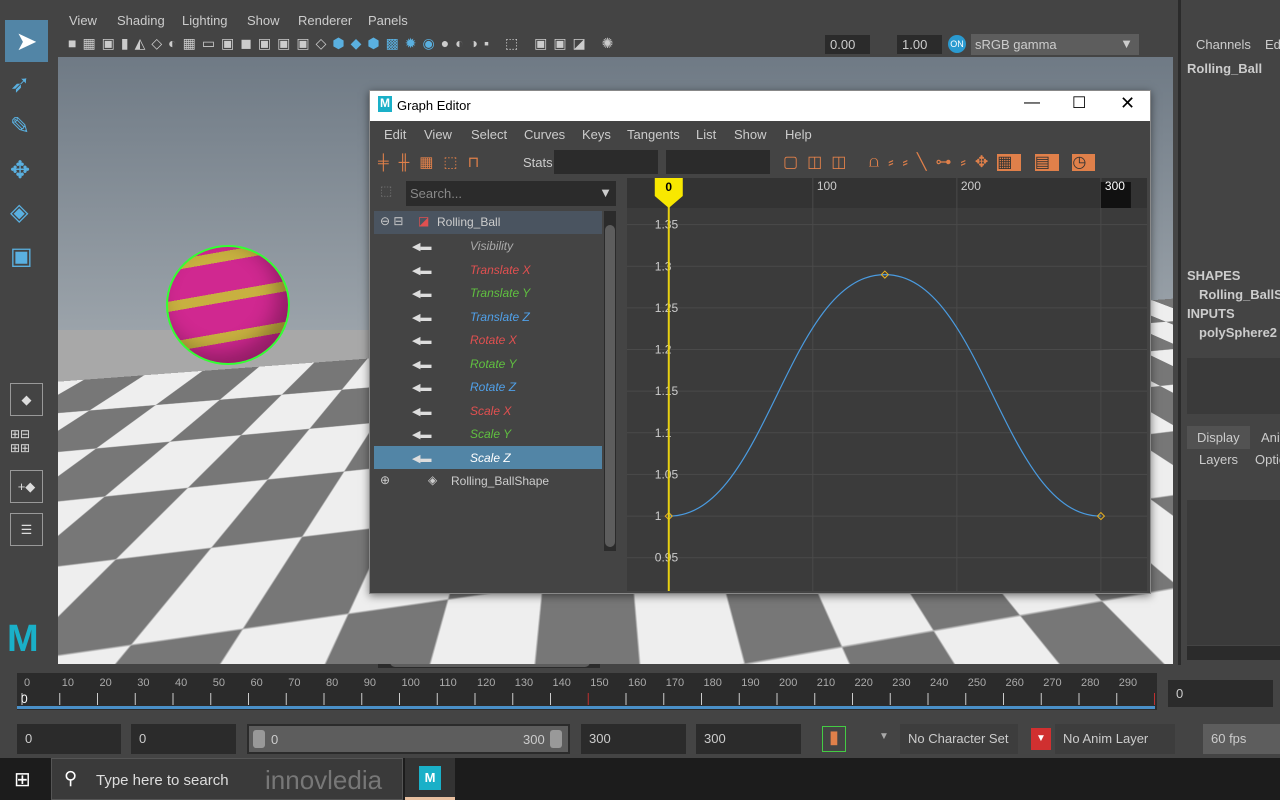 The image size is (1280, 800). Describe the element at coordinates (26, 443) in the screenshot. I see `layout-button: ⊞⊟ ⊞⊞` at that location.